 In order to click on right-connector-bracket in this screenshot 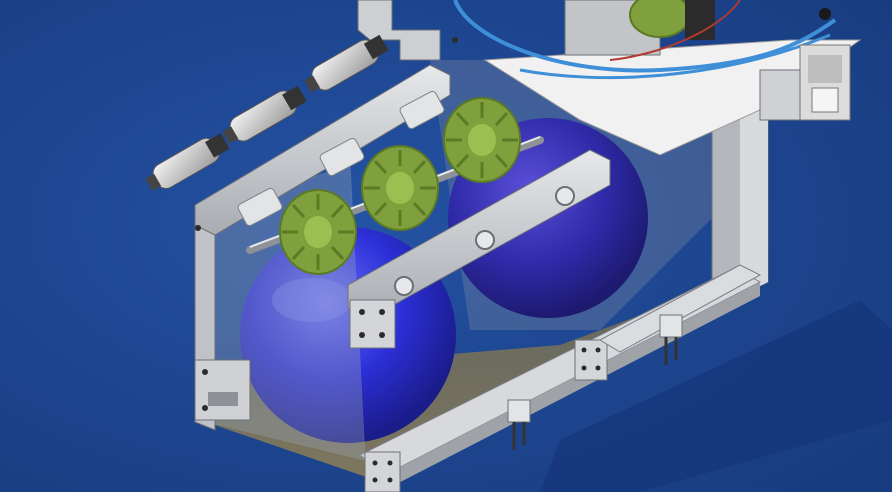, I will do `click(780, 95)`.